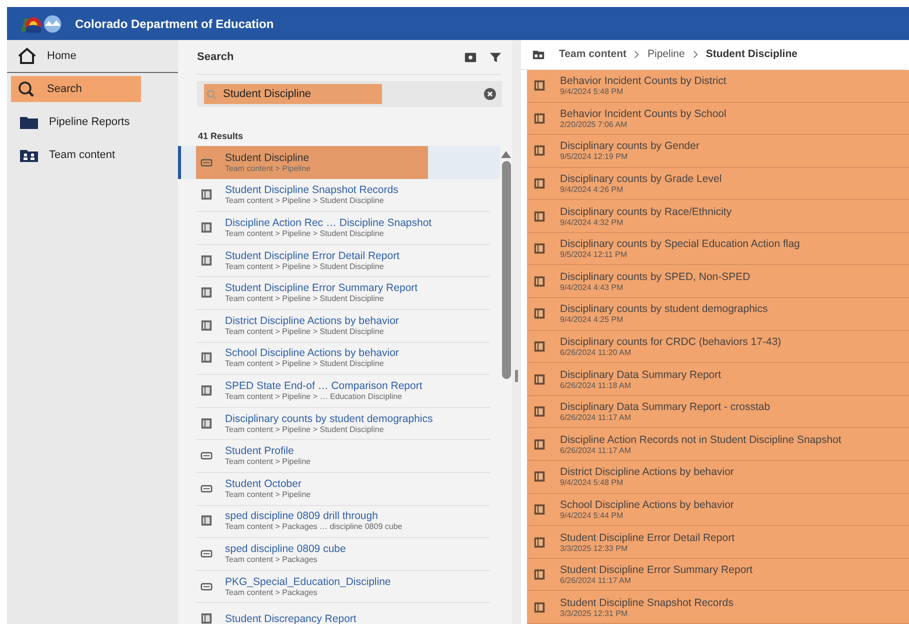 This screenshot has height=624, width=909. I want to click on breadcrumb-link: Team content, so click(592, 54).